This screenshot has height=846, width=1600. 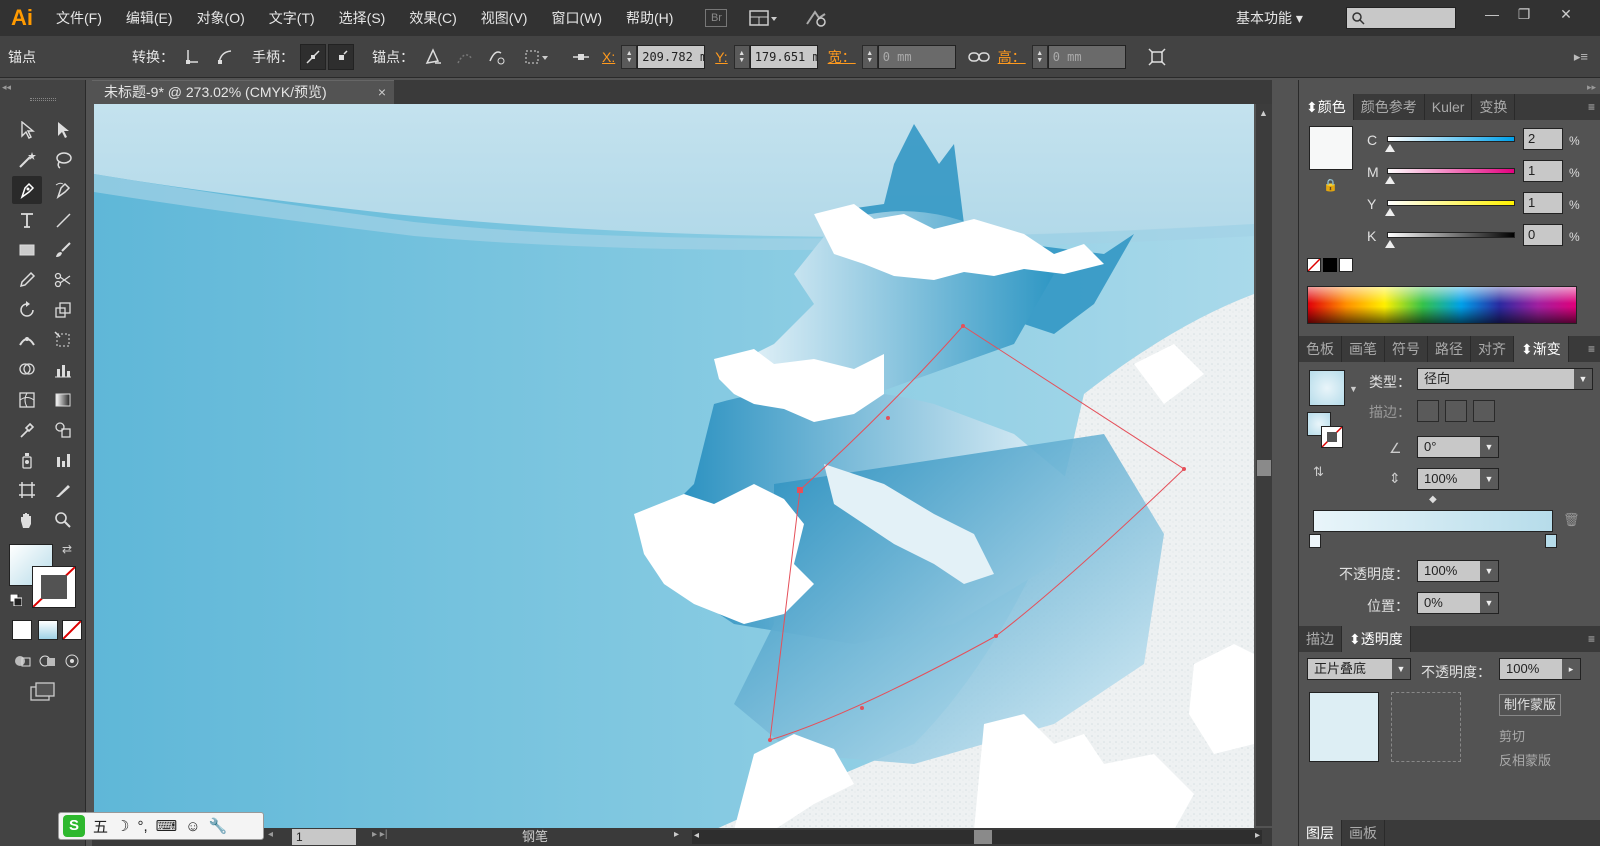 I want to click on tab-artboards: 画板, so click(x=1363, y=833).